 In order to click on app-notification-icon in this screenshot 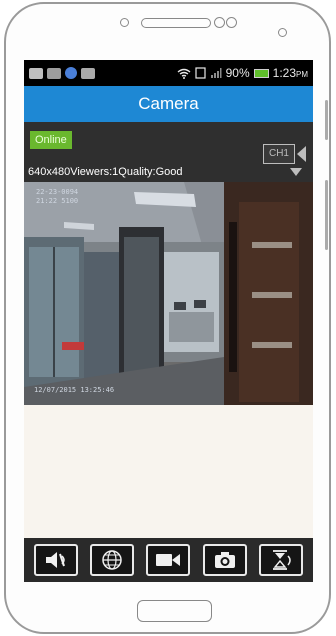, I will do `click(71, 73)`.